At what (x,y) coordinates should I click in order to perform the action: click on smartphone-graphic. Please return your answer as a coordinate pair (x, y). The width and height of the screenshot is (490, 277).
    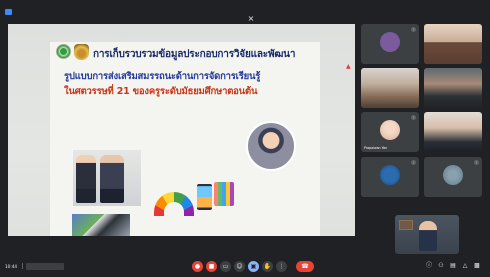
    Looking at the image, I should click on (204, 197).